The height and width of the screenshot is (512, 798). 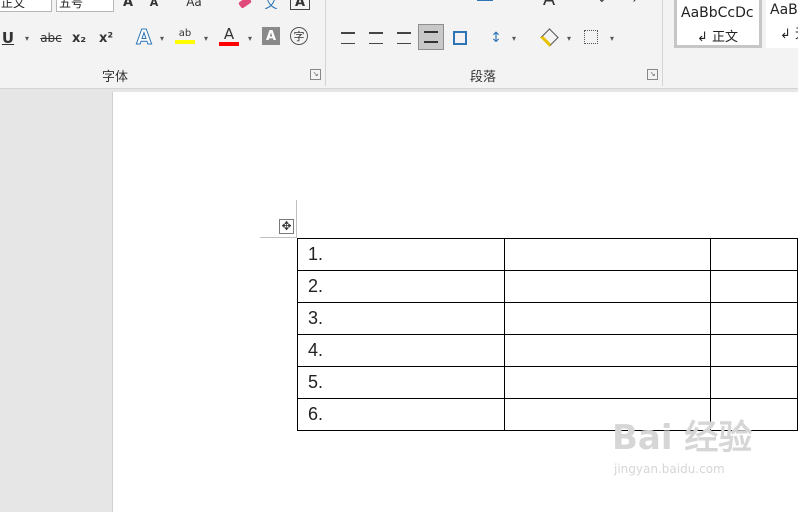 I want to click on highlight-label: ab, so click(x=185, y=33).